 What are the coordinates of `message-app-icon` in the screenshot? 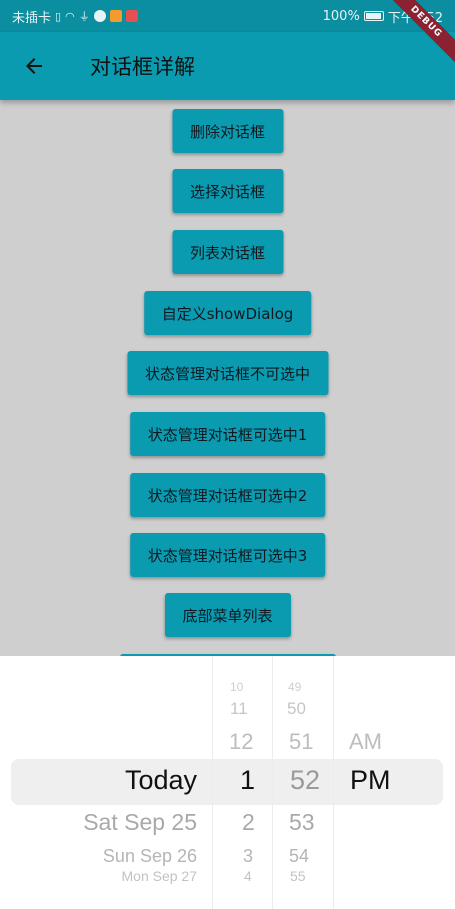 It's located at (131, 16).